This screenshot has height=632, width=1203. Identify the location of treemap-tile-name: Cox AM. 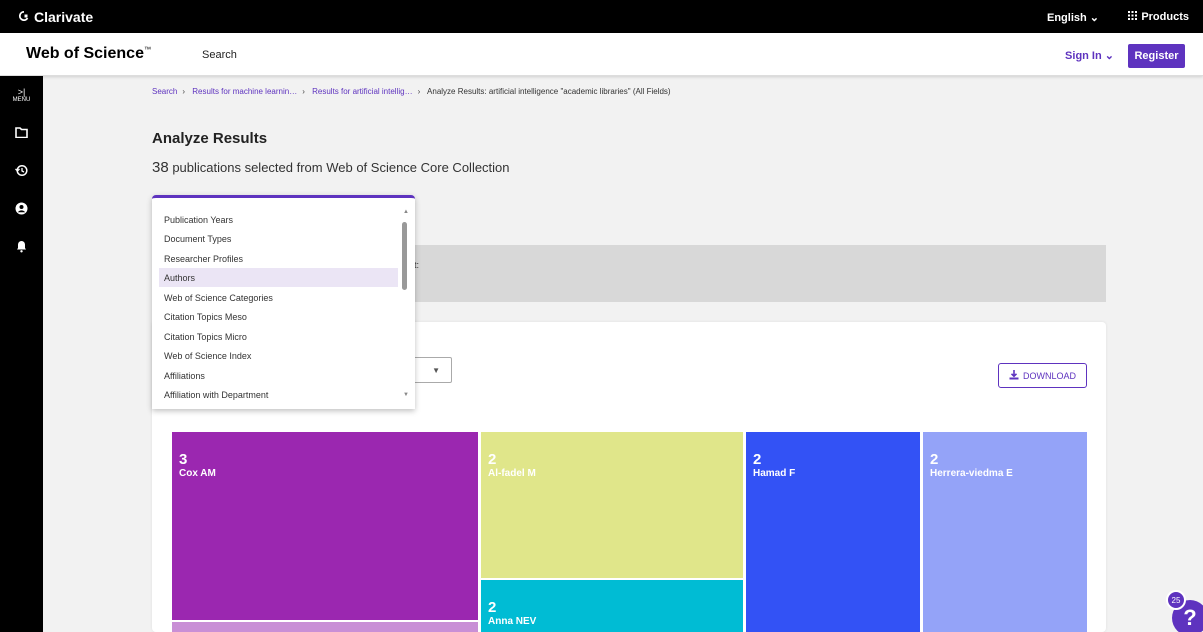
(197, 473).